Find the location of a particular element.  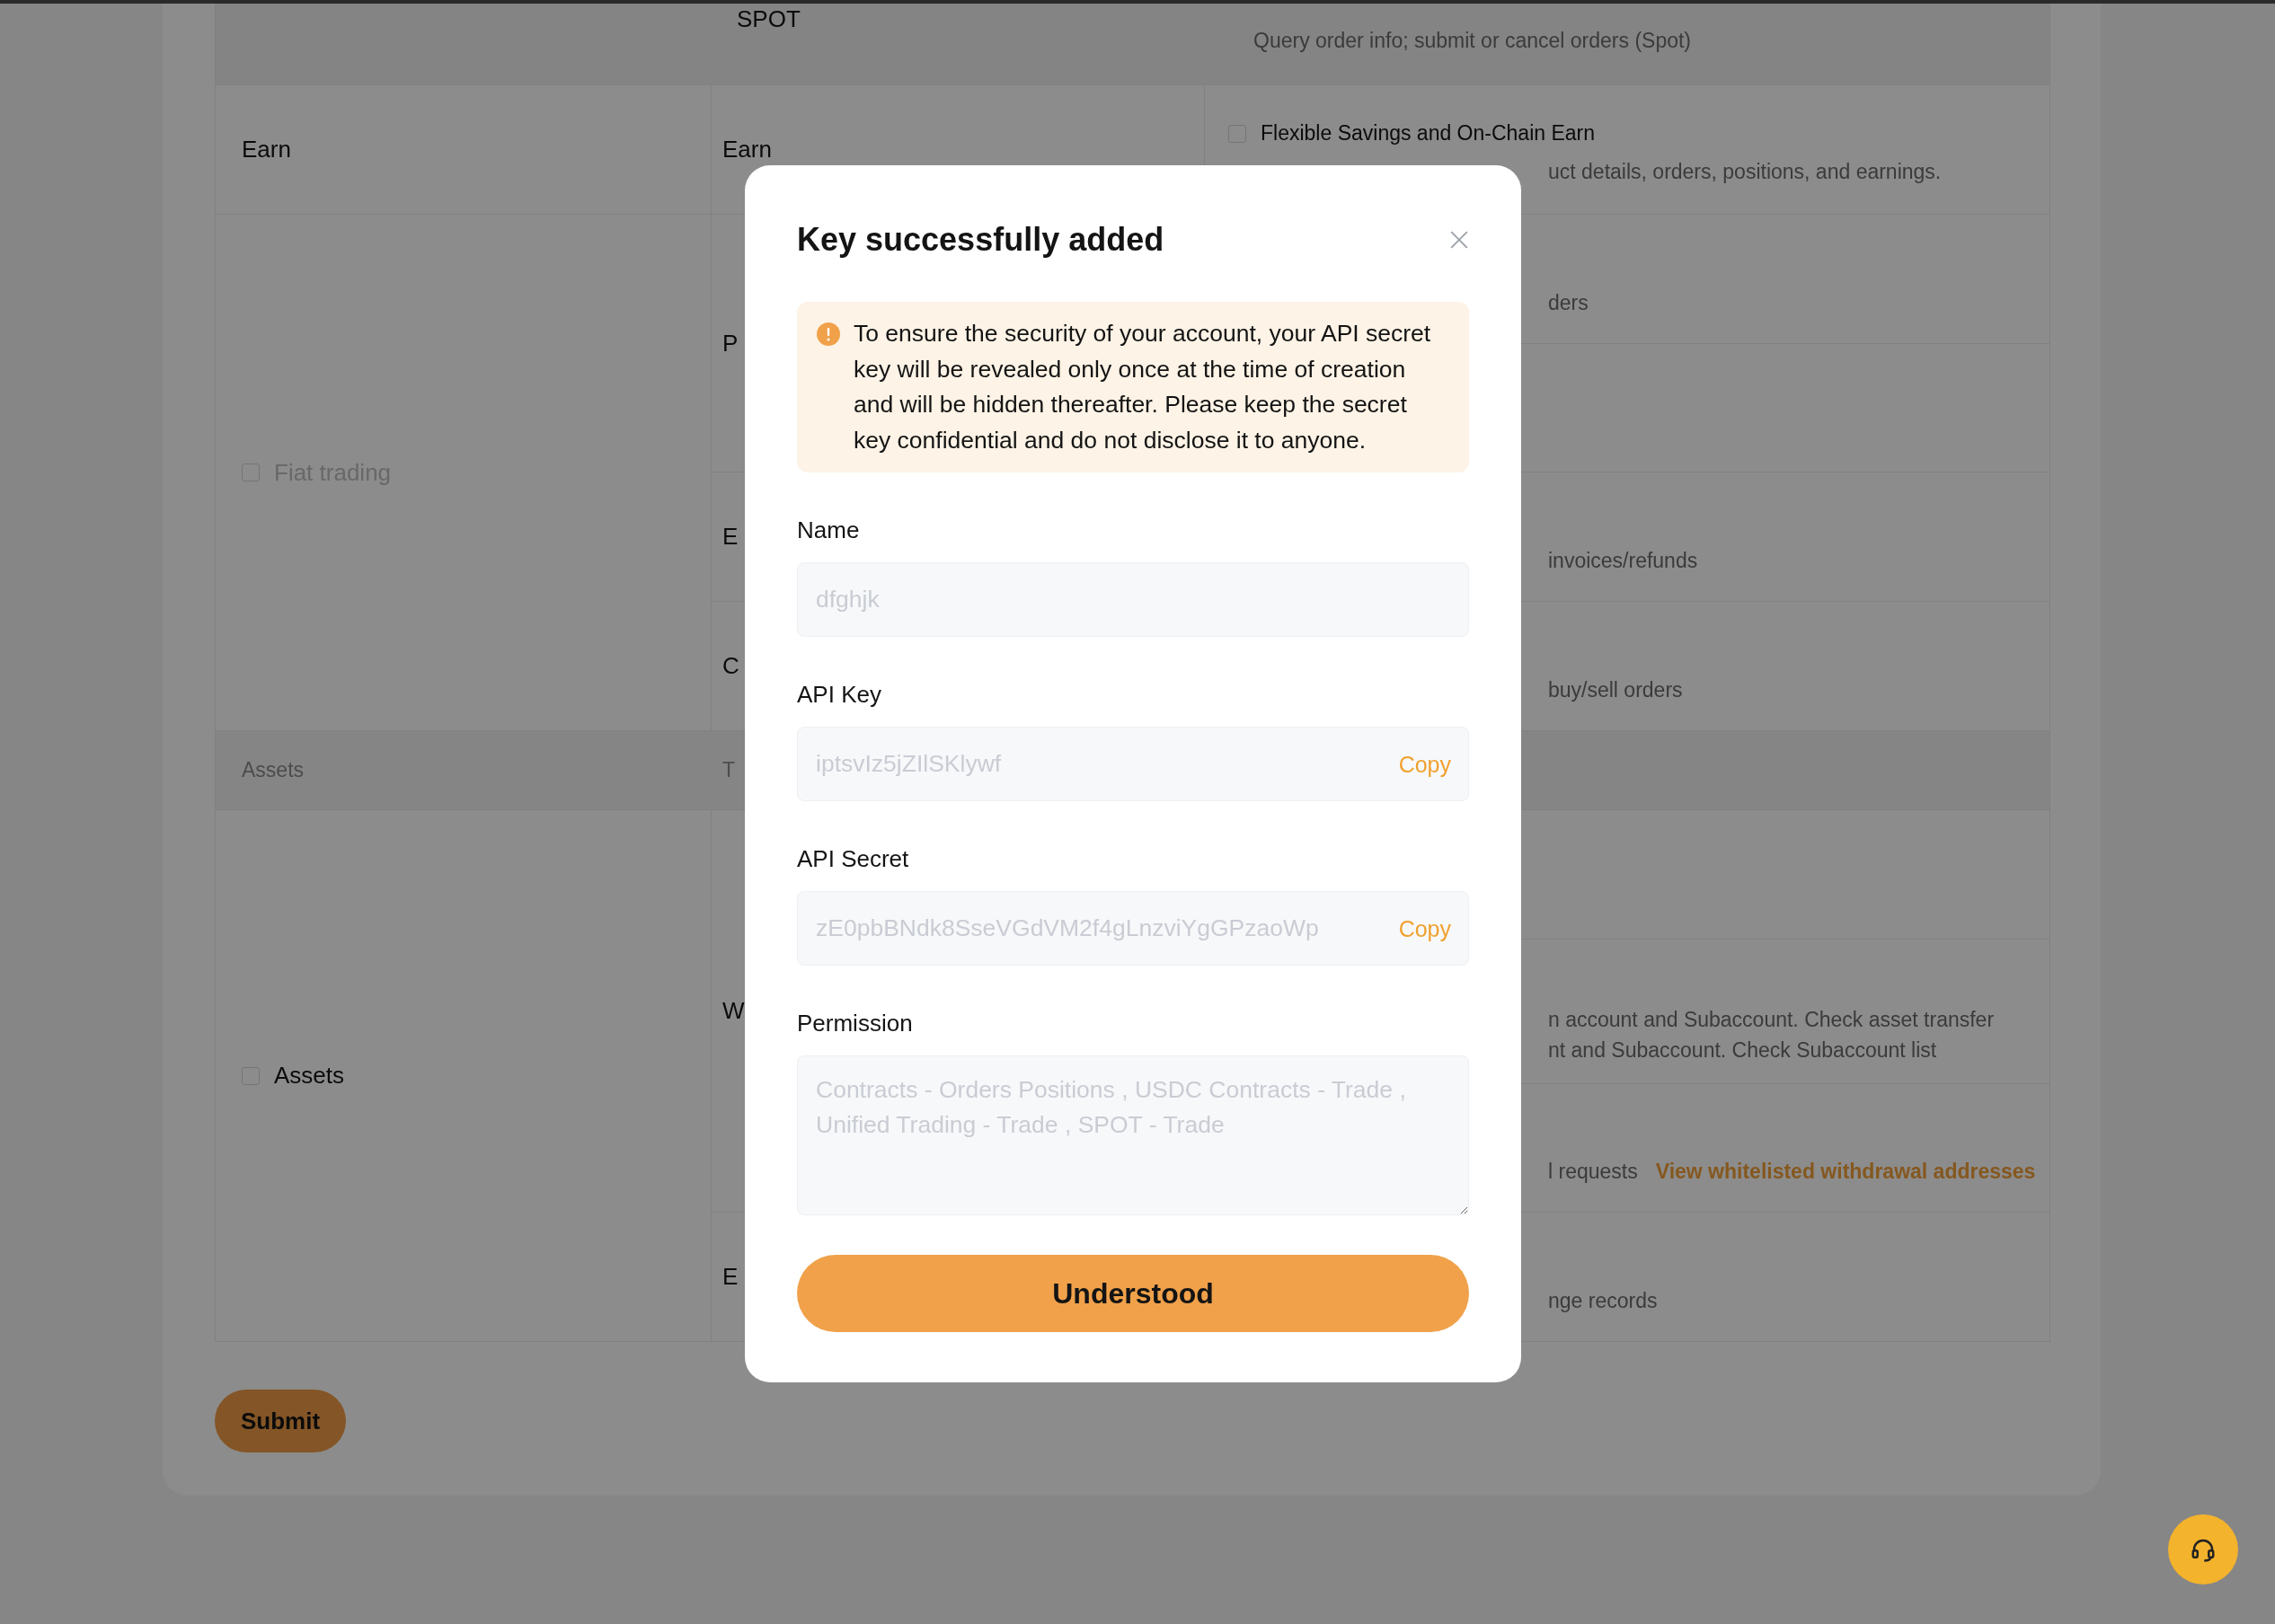

permission-description: buy/sell orders is located at coordinates (1615, 689).